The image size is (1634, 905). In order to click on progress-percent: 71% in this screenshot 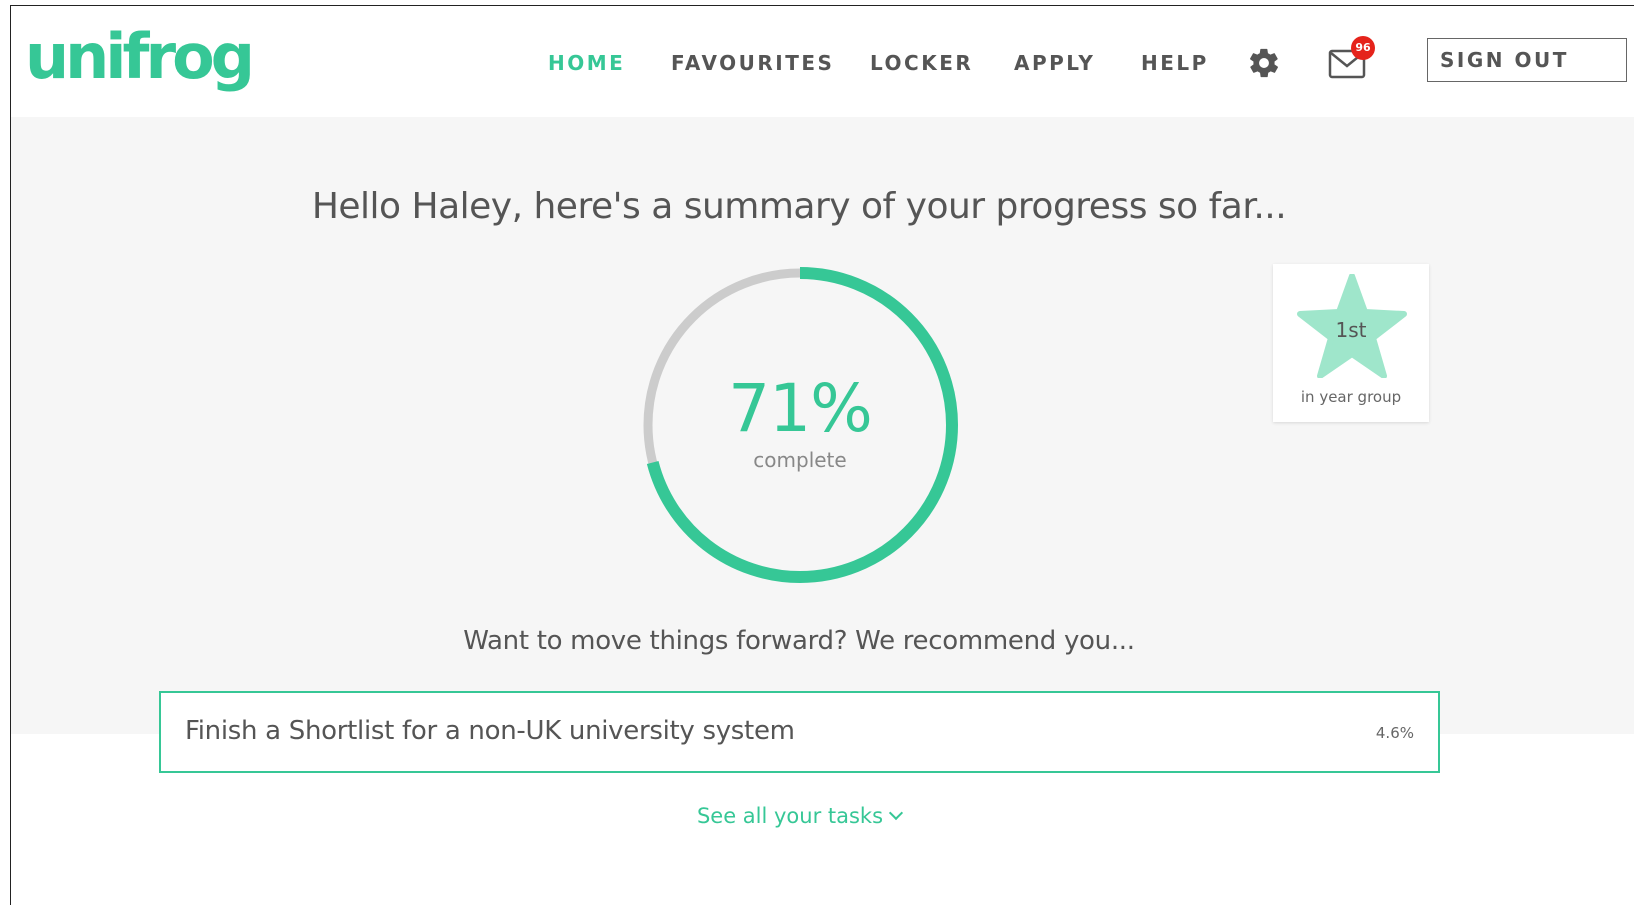, I will do `click(800, 408)`.